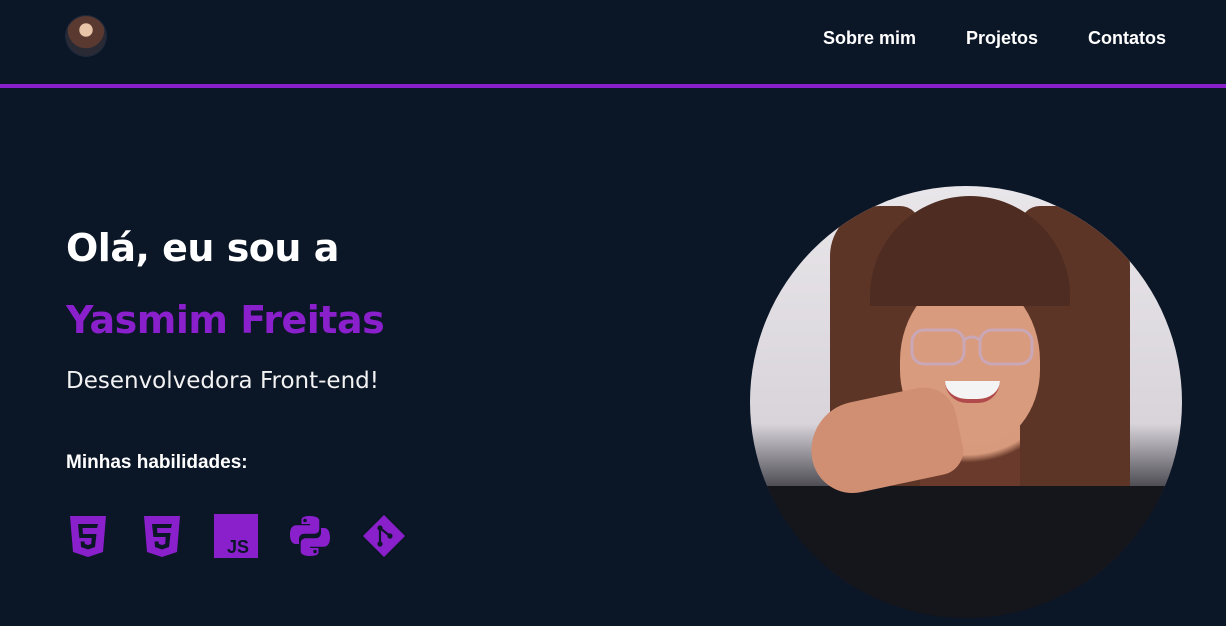 Image resolution: width=1226 pixels, height=626 pixels. What do you see at coordinates (384, 536) in the screenshot?
I see `git-icon` at bounding box center [384, 536].